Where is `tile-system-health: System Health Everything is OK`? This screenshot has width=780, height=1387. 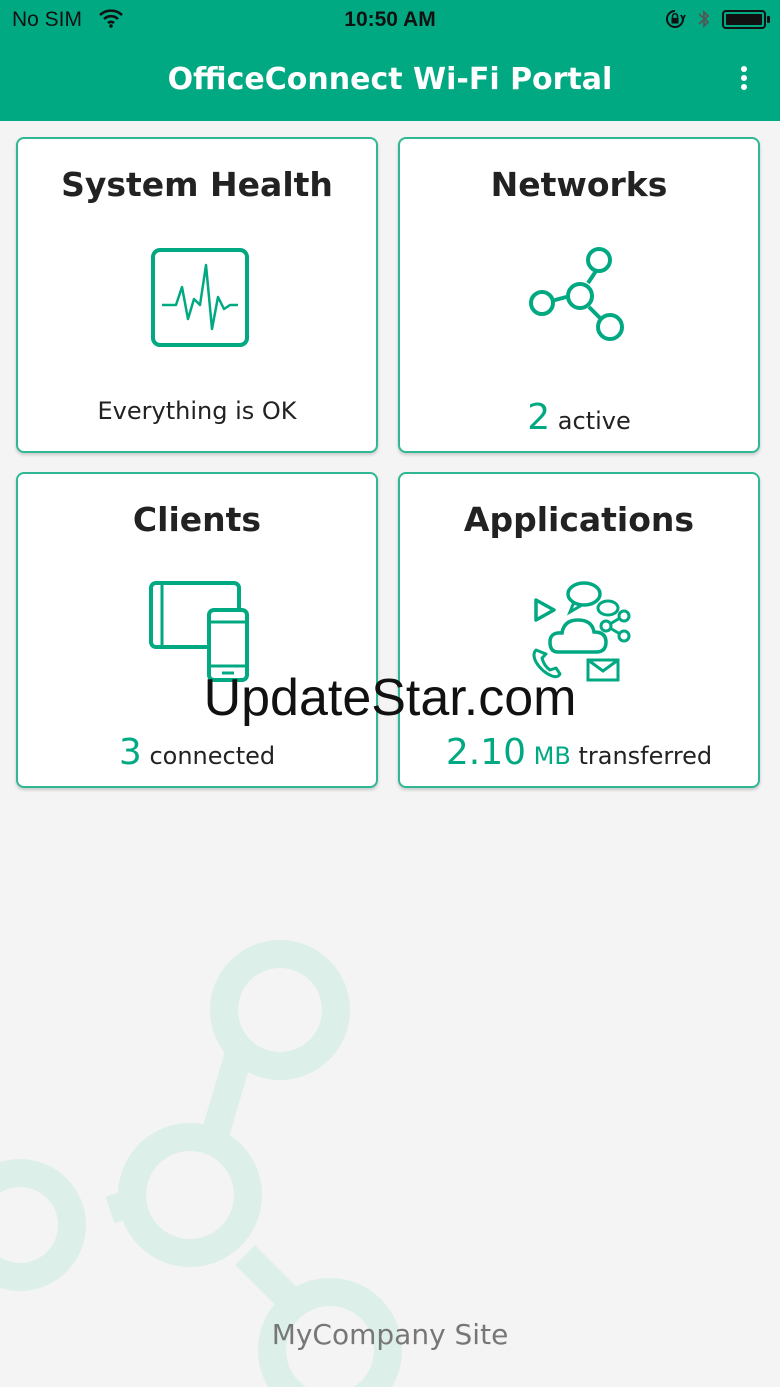 tile-system-health: System Health Everything is OK is located at coordinates (197, 295).